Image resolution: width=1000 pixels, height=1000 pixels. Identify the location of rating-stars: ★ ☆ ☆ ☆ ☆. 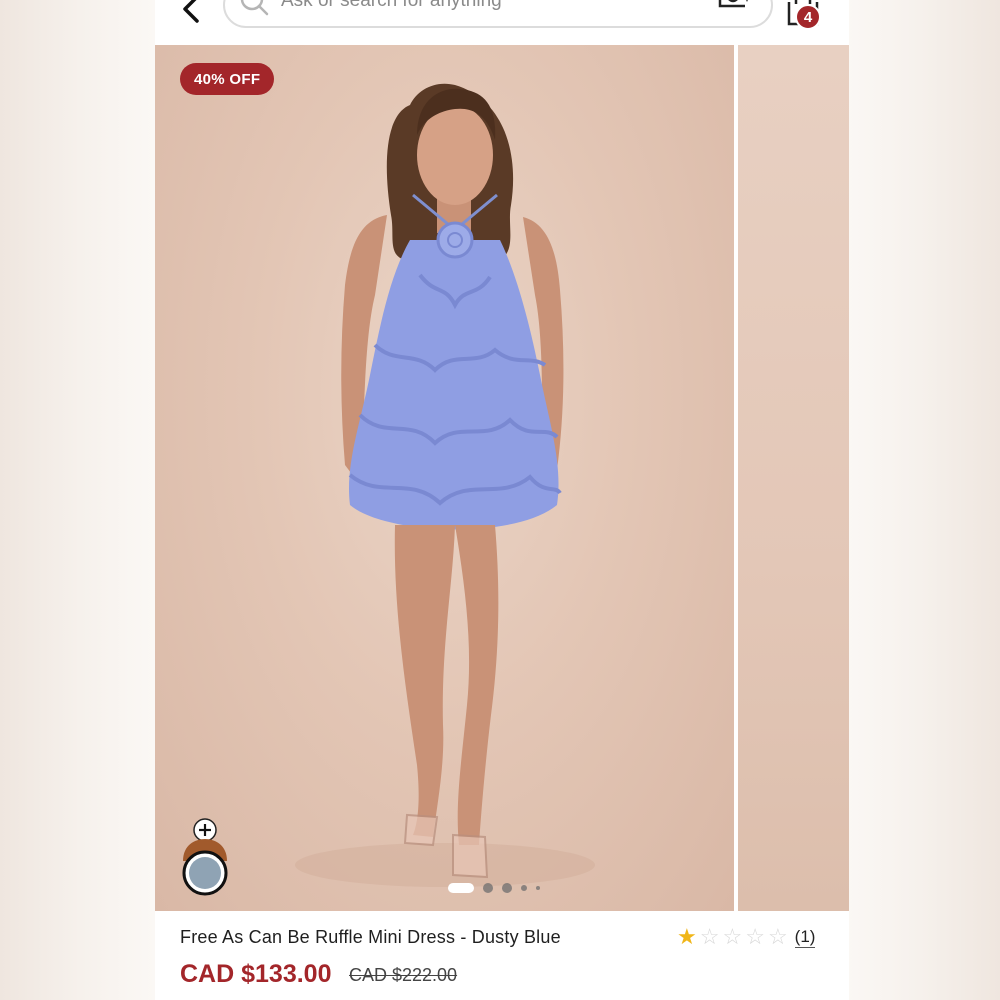
(734, 937).